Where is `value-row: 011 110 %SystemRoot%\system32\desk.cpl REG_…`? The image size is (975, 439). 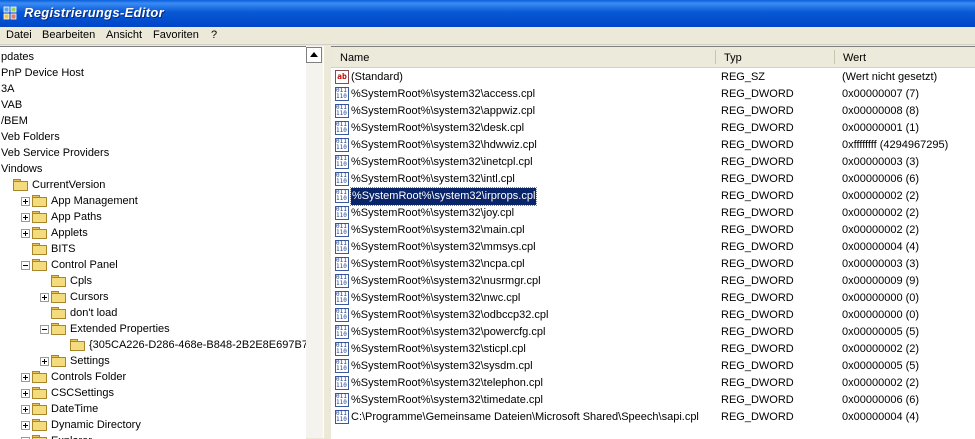
value-row: 011 110 %SystemRoot%\system32\desk.cpl REG_… is located at coordinates (653, 128).